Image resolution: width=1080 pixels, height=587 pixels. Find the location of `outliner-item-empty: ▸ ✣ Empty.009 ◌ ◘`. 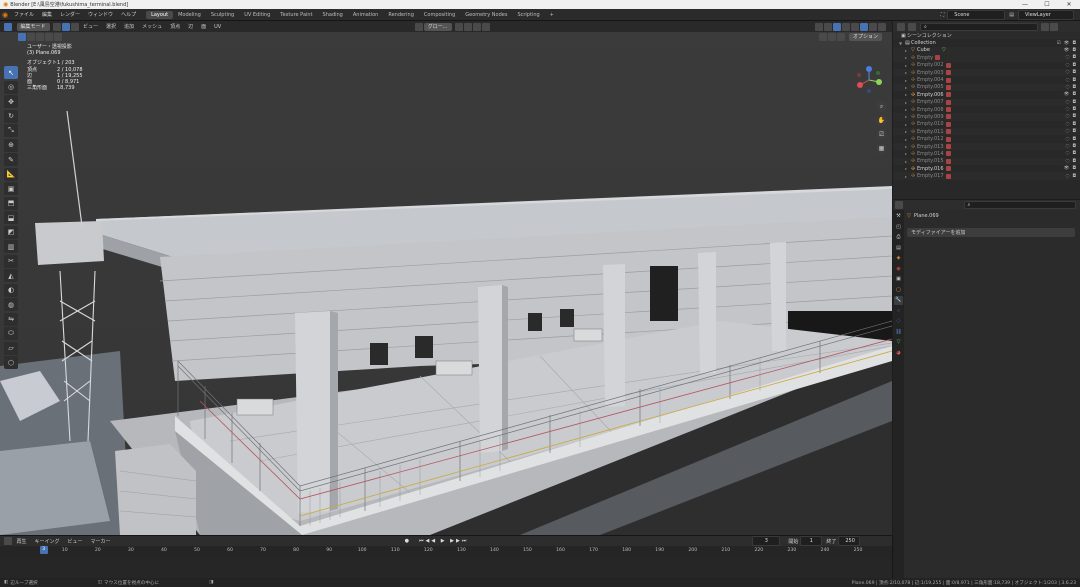

outliner-item-empty: ▸ ✣ Empty.009 ◌ ◘ is located at coordinates (986, 117).